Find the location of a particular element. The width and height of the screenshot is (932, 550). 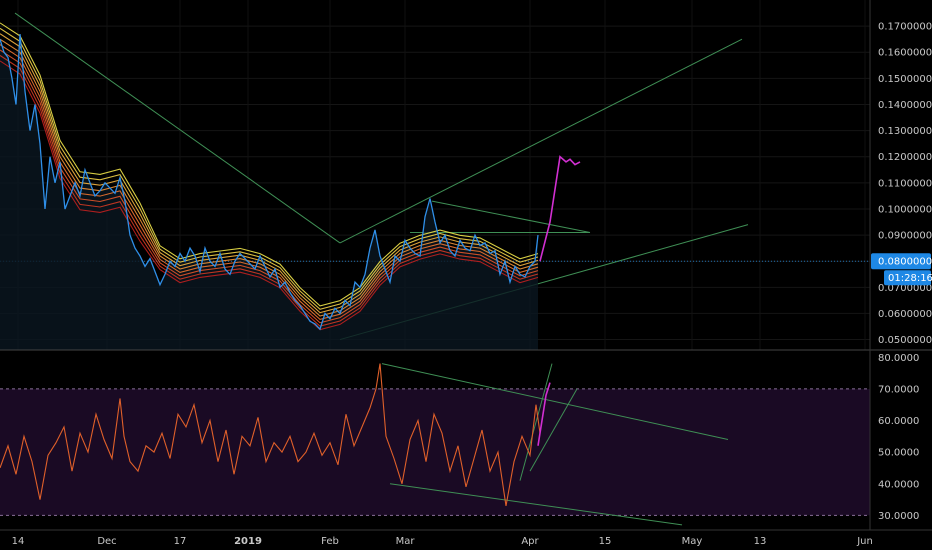

price-tick-label: 0.1400000 is located at coordinates (905, 105).